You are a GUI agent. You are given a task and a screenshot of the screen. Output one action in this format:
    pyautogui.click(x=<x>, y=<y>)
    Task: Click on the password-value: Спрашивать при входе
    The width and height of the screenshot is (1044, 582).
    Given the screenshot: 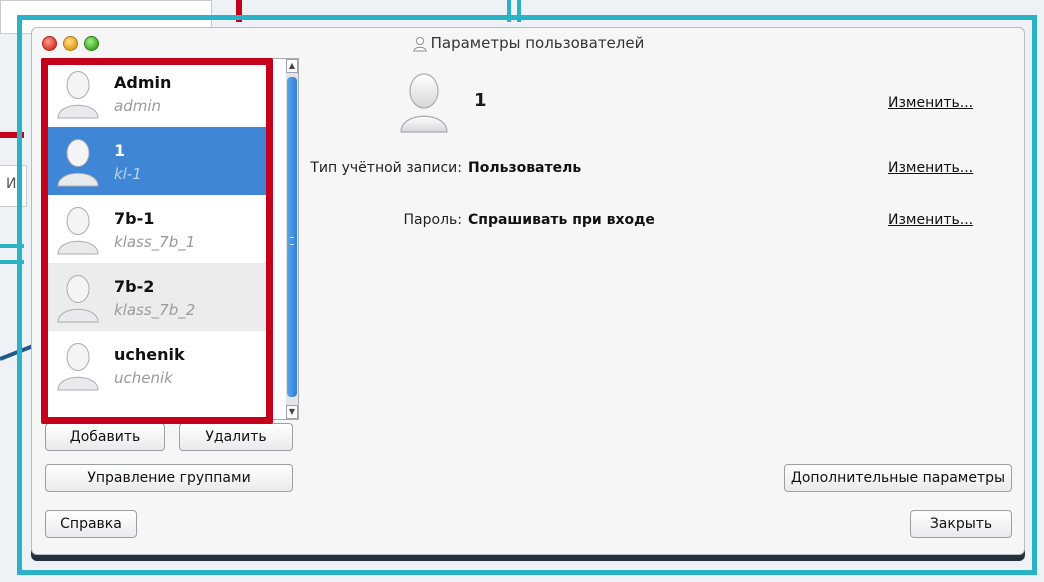 What is the action you would take?
    pyautogui.click(x=561, y=220)
    